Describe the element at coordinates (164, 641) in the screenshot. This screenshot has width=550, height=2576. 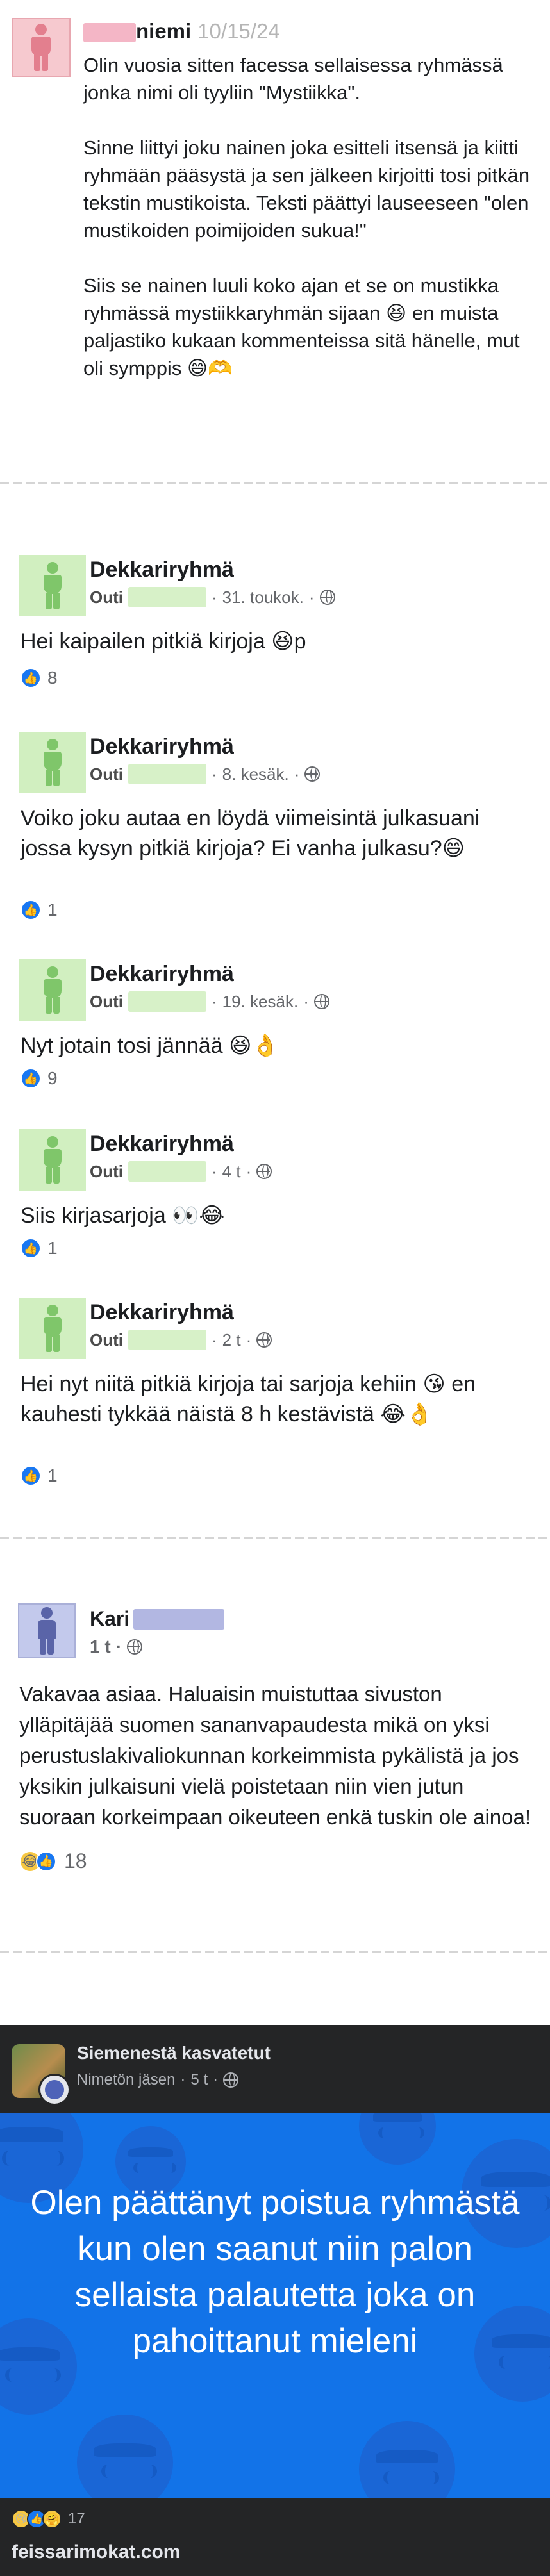
I see `post-text: Hei kaipailen pitkiä kirjoja 😆p` at that location.